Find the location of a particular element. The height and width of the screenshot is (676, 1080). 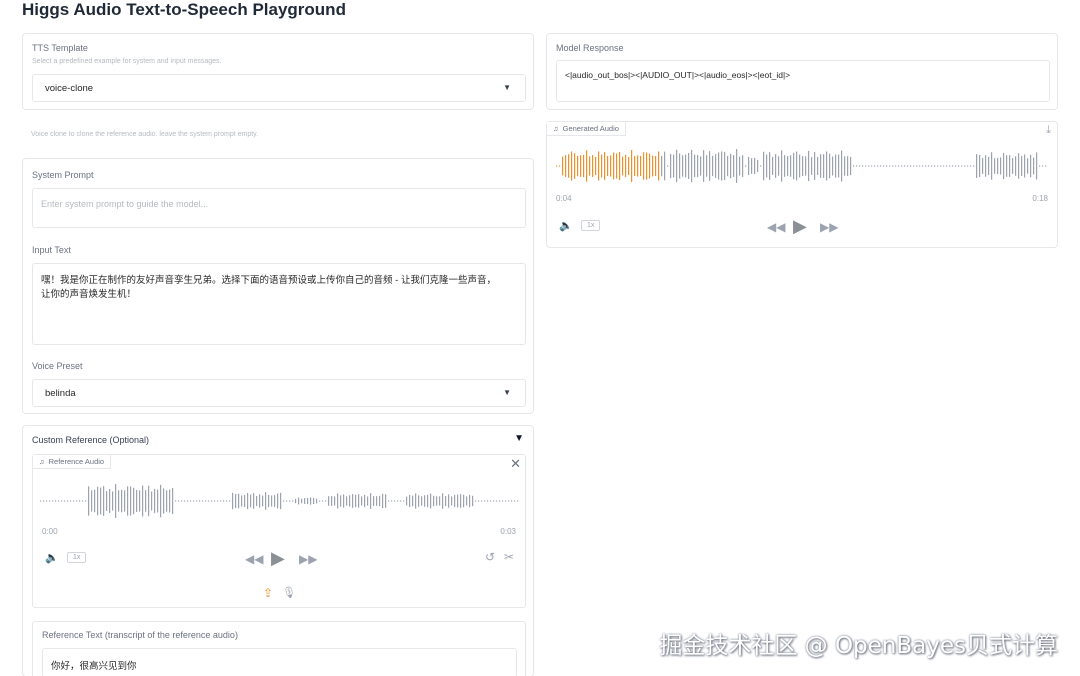

custom-reference-header: Custom Reference (Optional) ▼ is located at coordinates (278, 439).